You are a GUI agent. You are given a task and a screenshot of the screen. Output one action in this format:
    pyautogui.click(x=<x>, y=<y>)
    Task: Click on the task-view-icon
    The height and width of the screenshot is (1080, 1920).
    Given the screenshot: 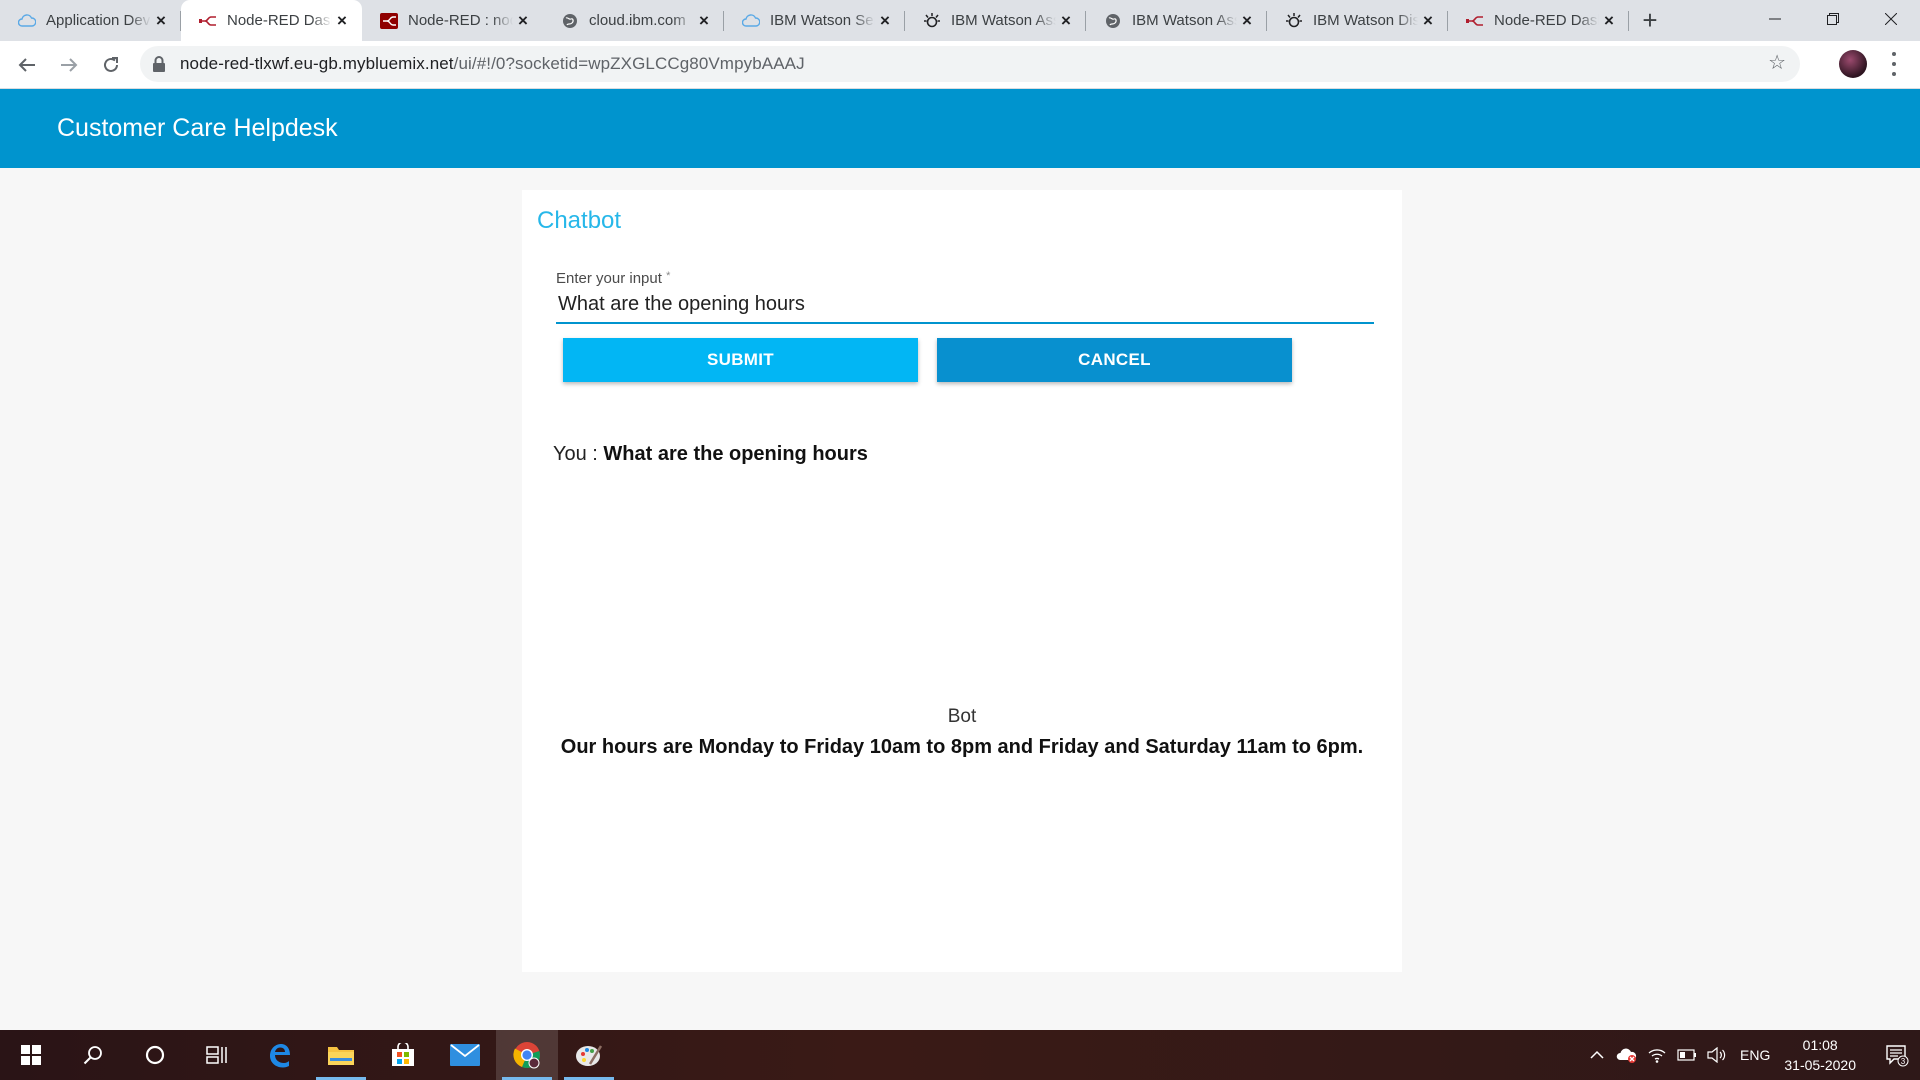 What is the action you would take?
    pyautogui.click(x=216, y=1055)
    